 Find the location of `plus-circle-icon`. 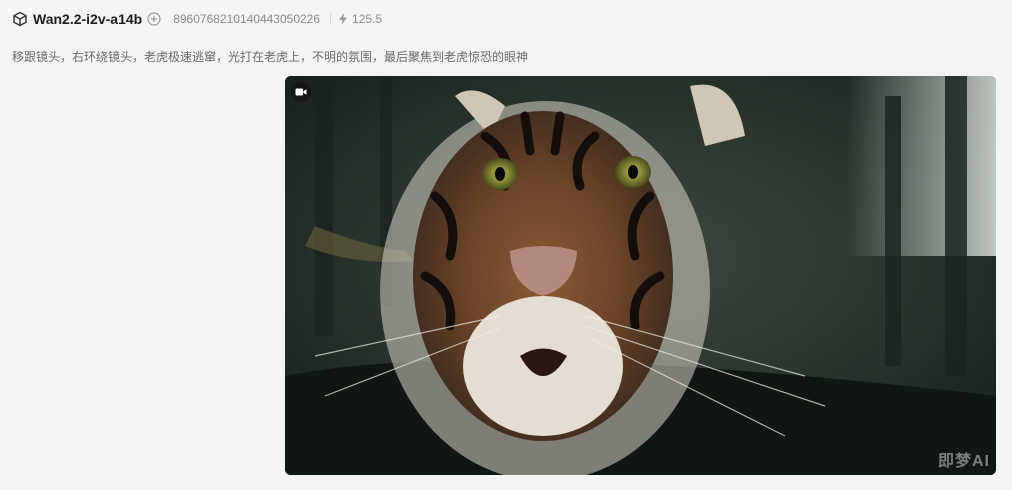

plus-circle-icon is located at coordinates (154, 19).